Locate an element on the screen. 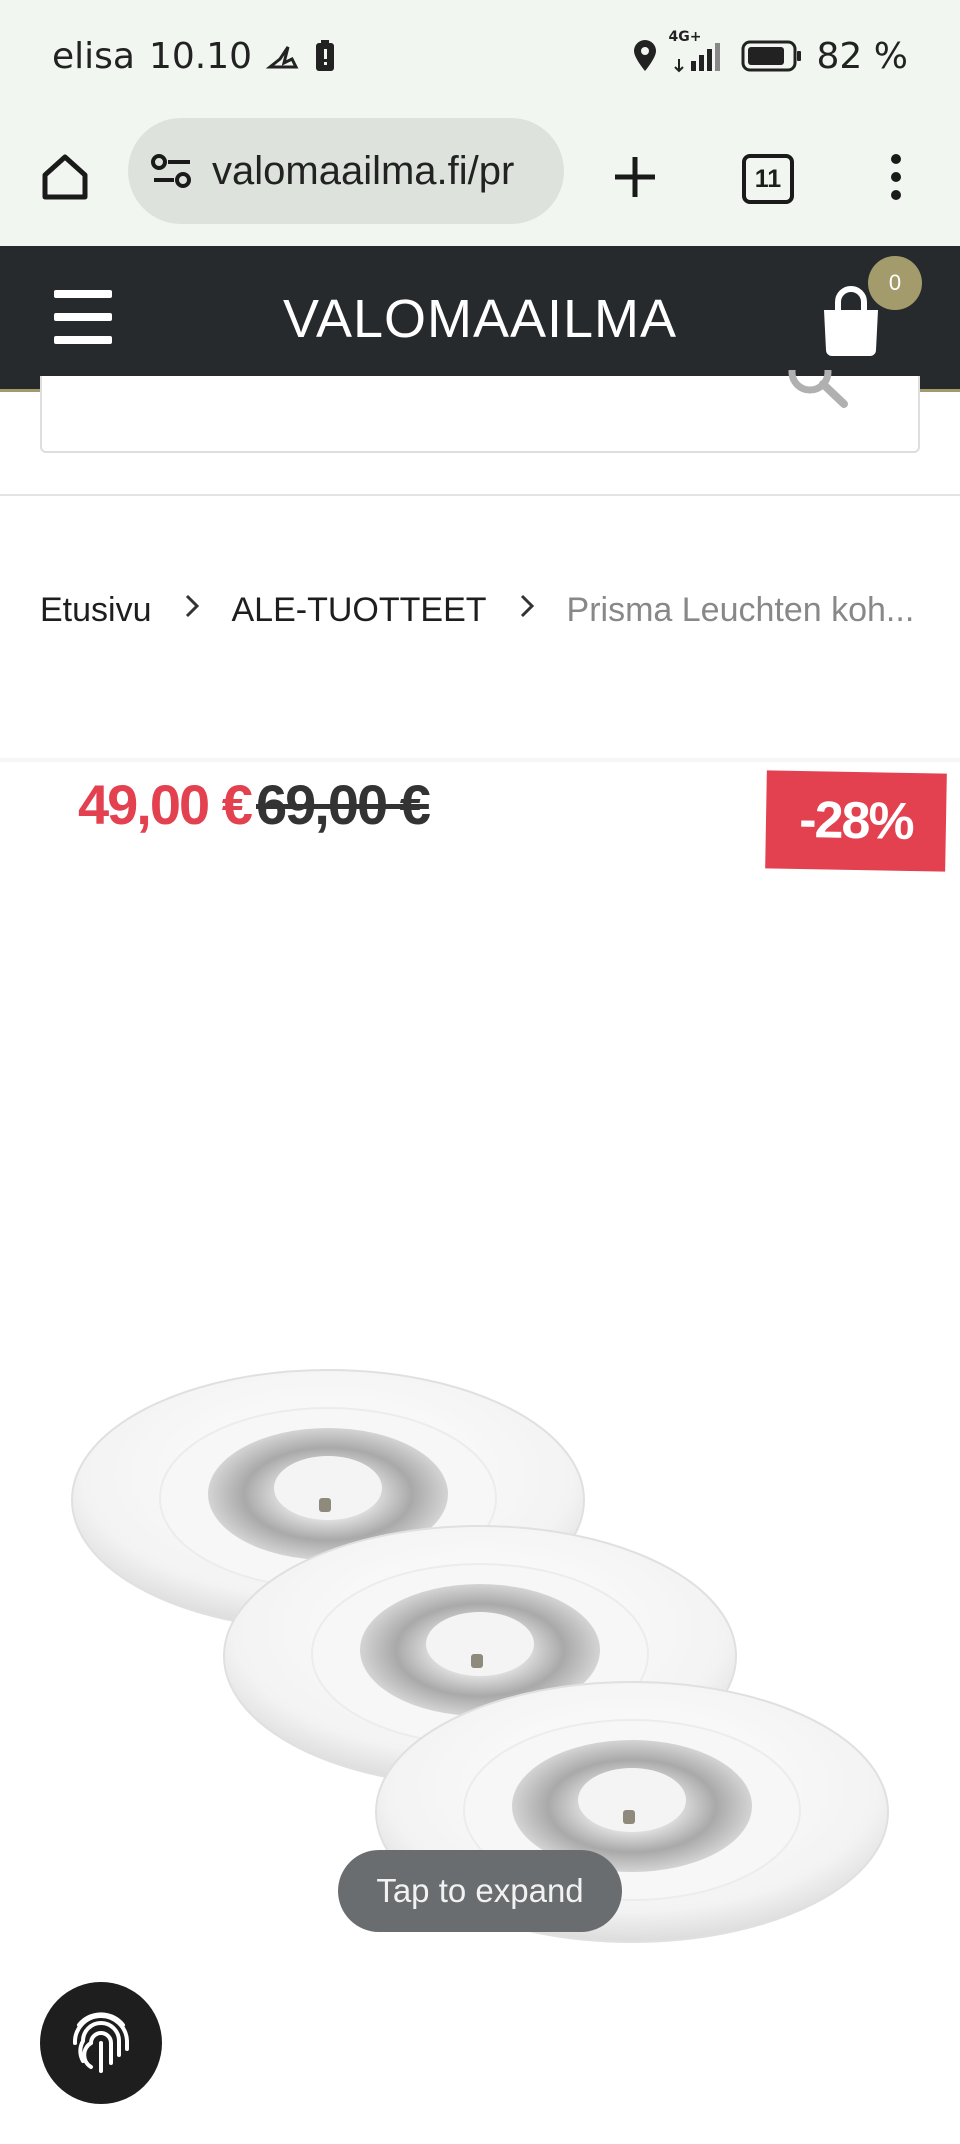  address-bar: valomaailma.fi/pr is located at coordinates (346, 171).